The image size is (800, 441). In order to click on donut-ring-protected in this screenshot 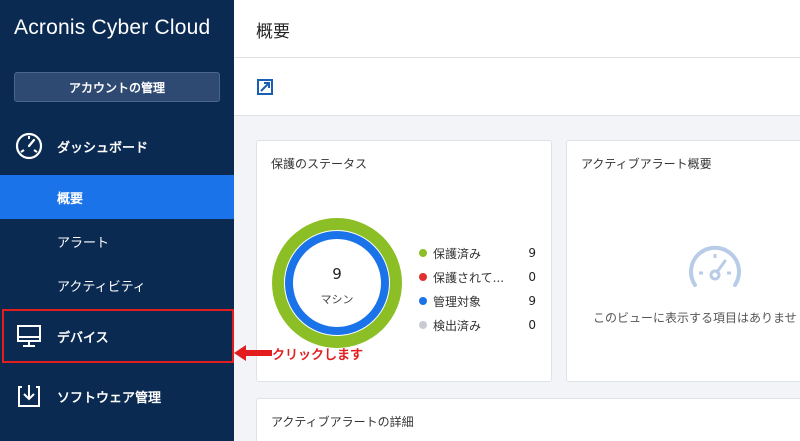, I will do `click(337, 283)`.